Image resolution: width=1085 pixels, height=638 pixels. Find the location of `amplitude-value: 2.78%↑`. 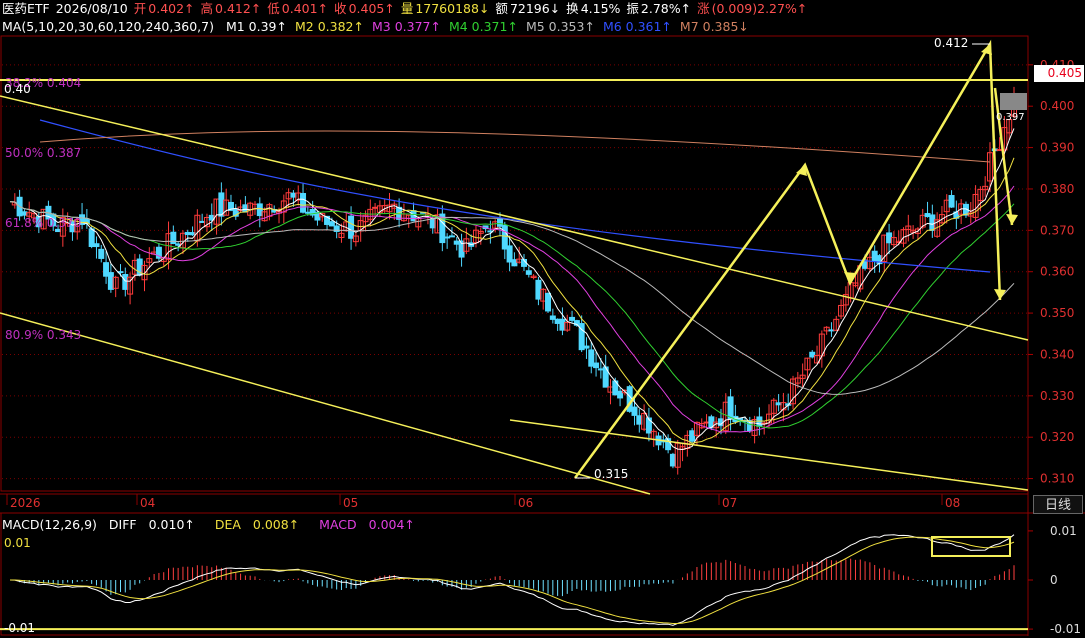

amplitude-value: 2.78%↑ is located at coordinates (666, 8).